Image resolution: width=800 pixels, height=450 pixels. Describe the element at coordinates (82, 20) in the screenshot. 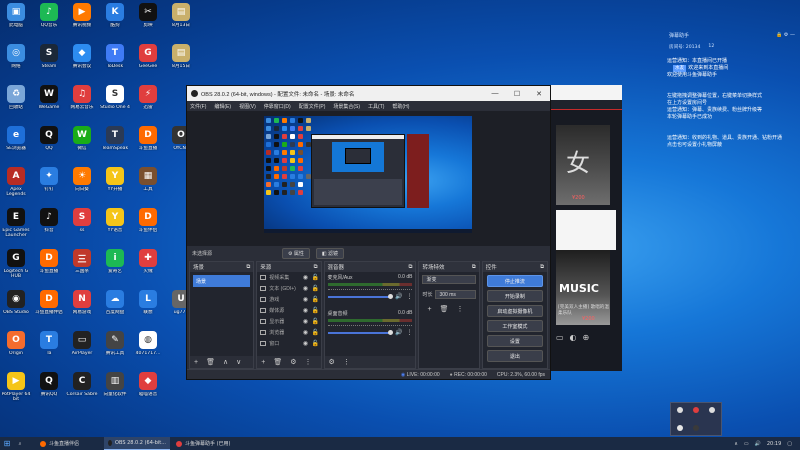

I see `desktop-icon: ▶ 腾讯视频` at that location.